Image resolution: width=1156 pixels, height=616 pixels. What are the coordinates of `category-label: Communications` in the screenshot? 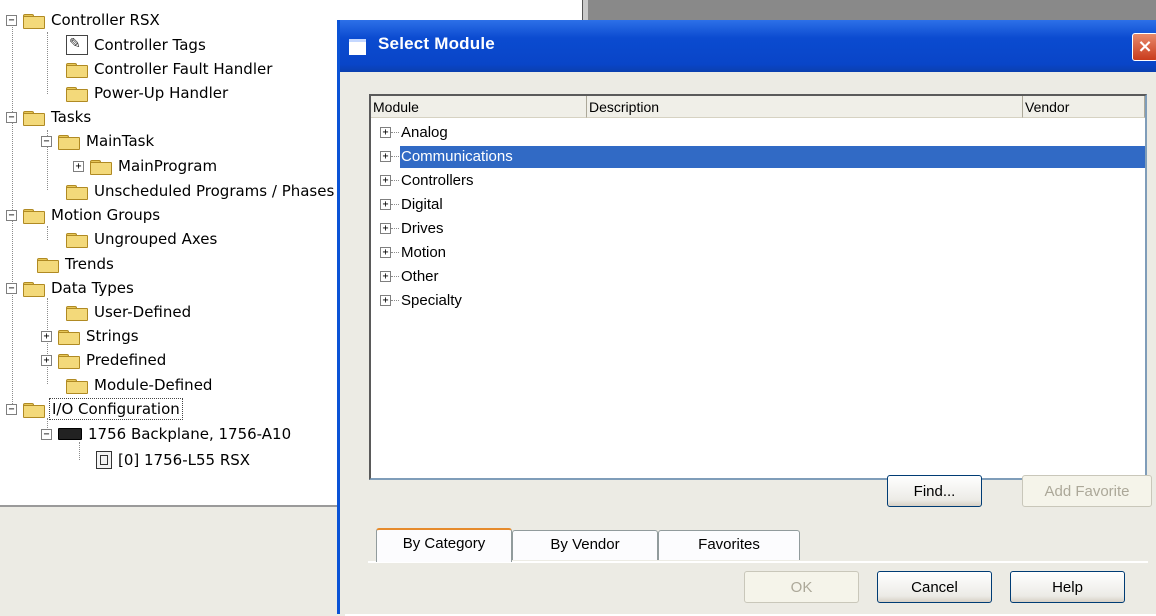 It's located at (457, 156).